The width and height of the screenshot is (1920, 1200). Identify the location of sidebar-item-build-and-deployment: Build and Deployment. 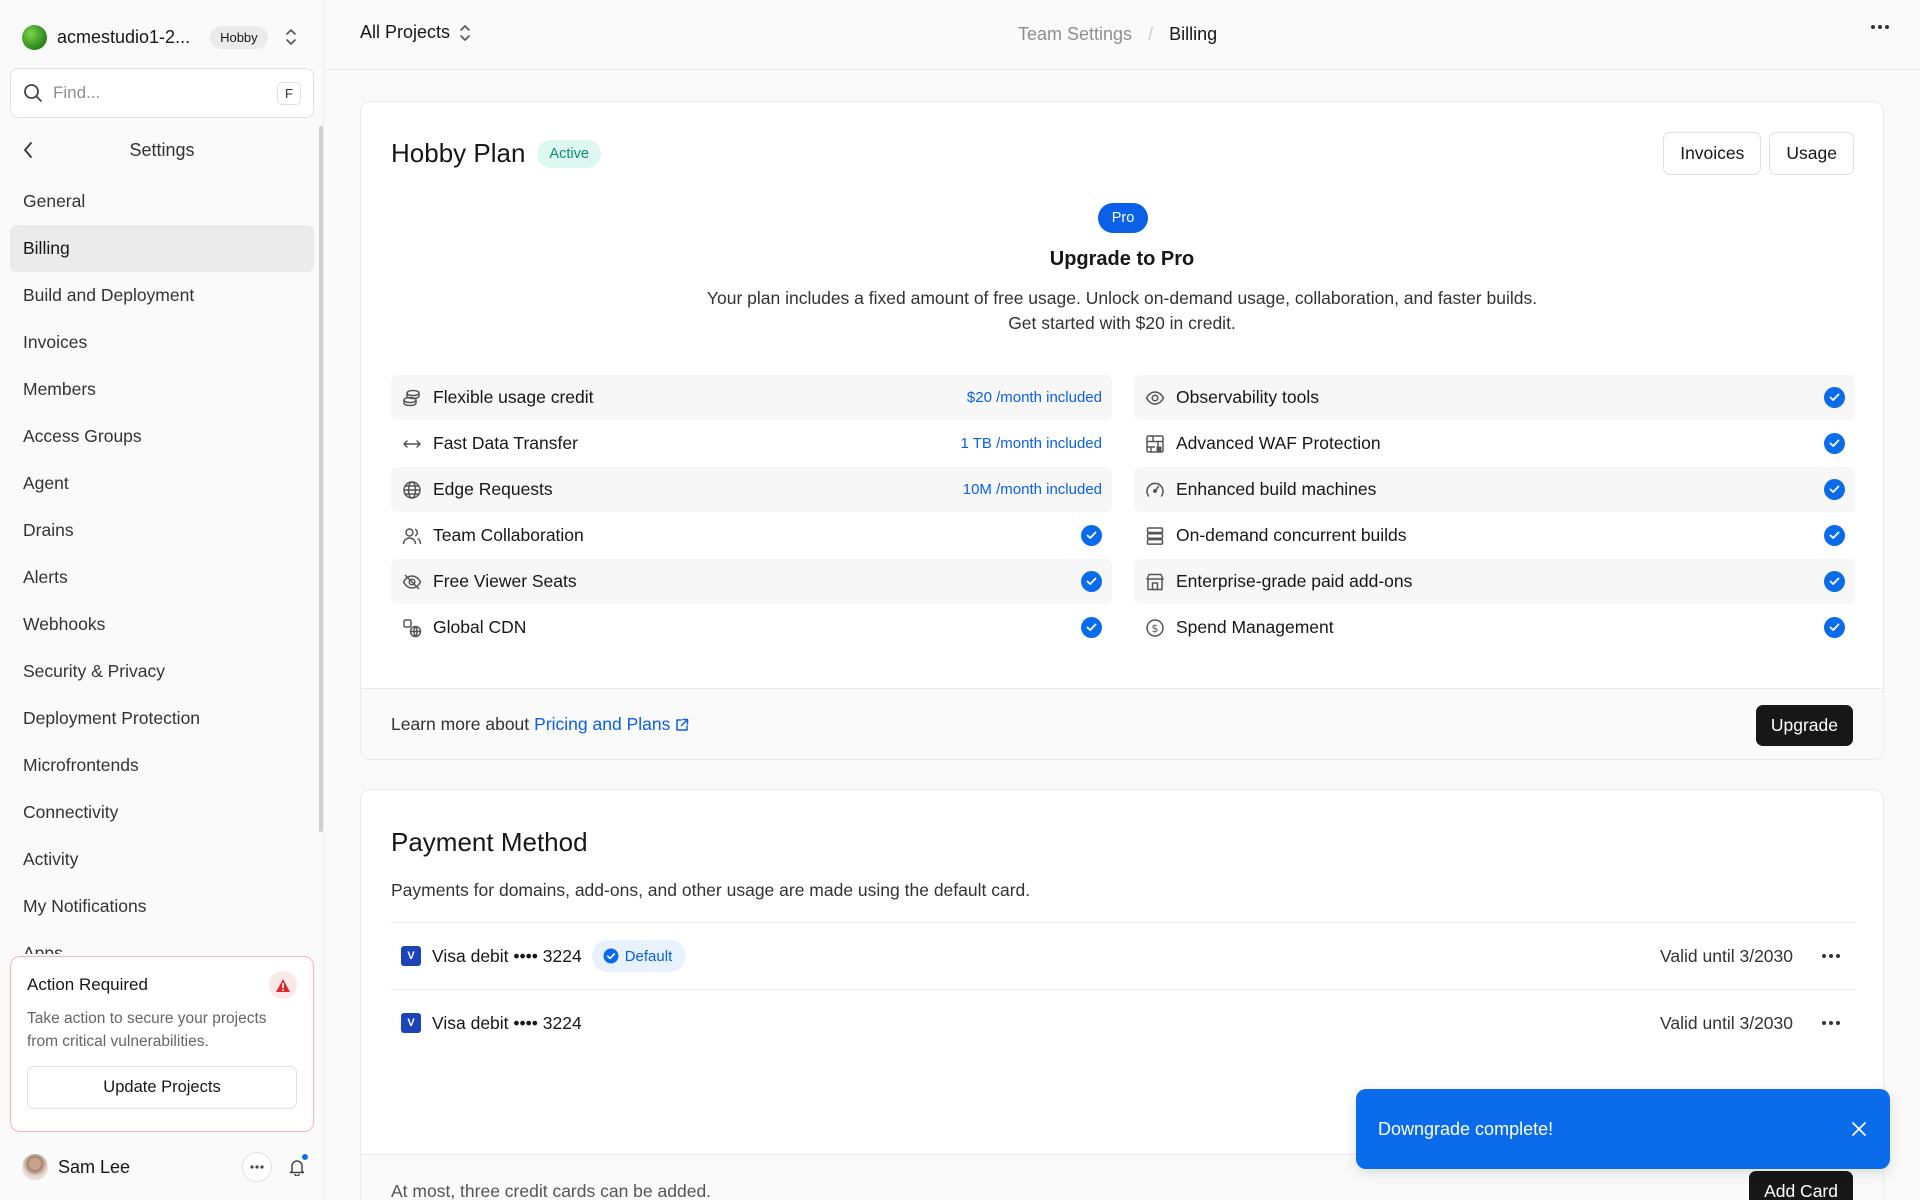
(162, 295).